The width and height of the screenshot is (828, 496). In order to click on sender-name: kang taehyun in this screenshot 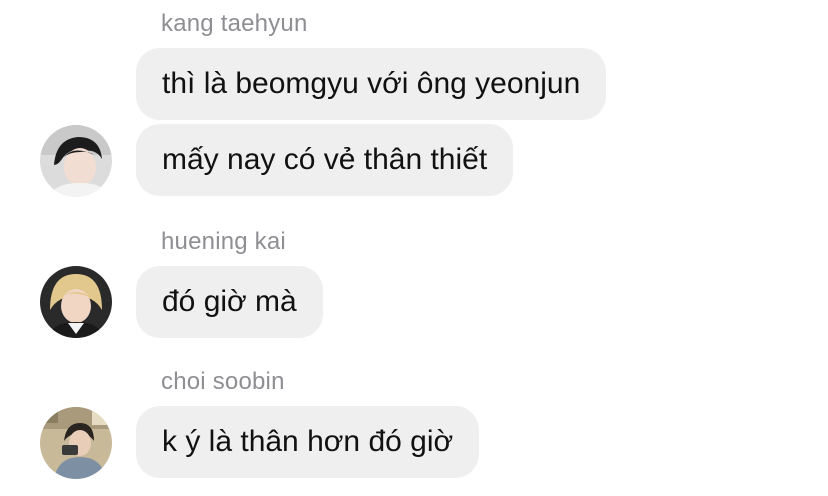, I will do `click(234, 23)`.